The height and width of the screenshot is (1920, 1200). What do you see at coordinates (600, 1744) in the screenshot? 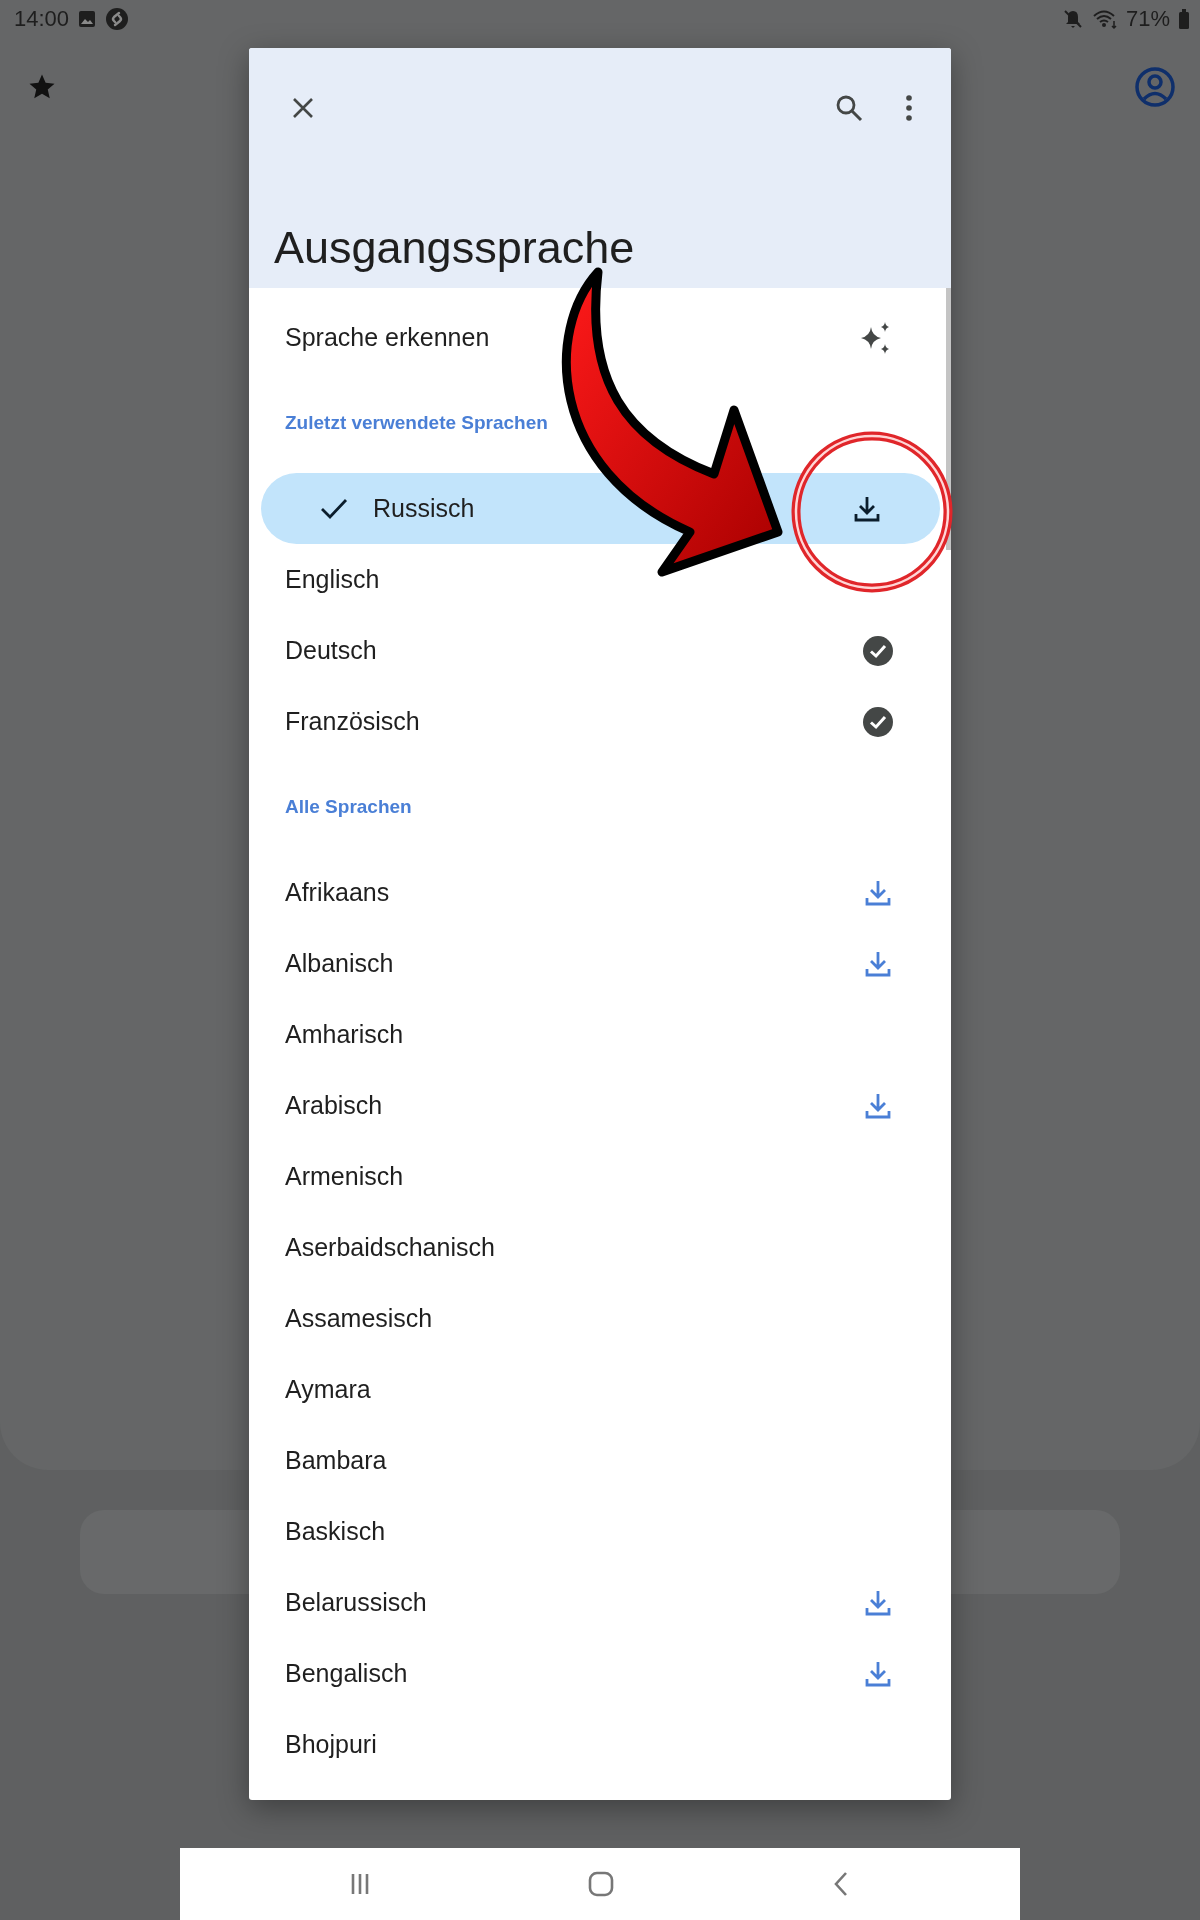
I see `language-item: Bhojpuri` at bounding box center [600, 1744].